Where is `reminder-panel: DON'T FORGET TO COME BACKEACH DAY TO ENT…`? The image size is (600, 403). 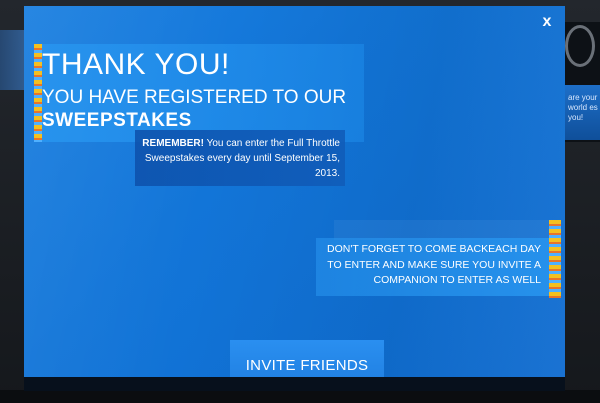 reminder-panel: DON'T FORGET TO COME BACKEACH DAY TO ENT… is located at coordinates (432, 267).